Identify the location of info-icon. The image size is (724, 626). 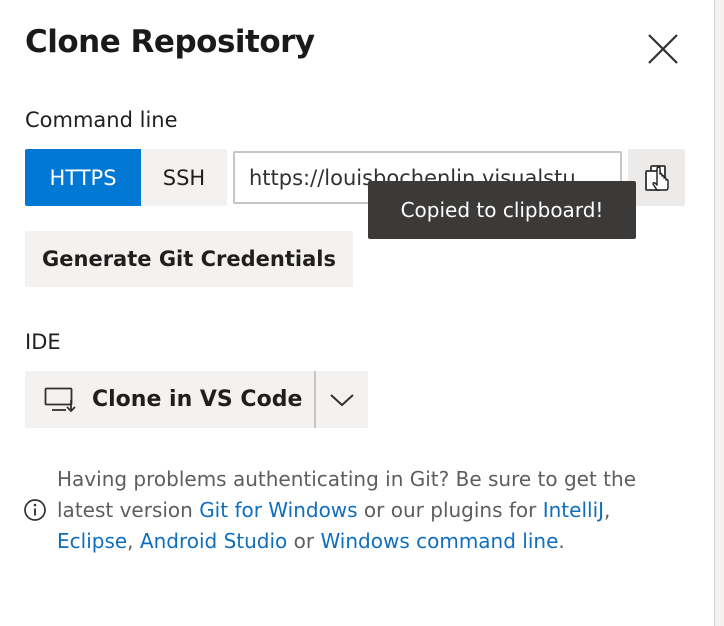
(35, 510).